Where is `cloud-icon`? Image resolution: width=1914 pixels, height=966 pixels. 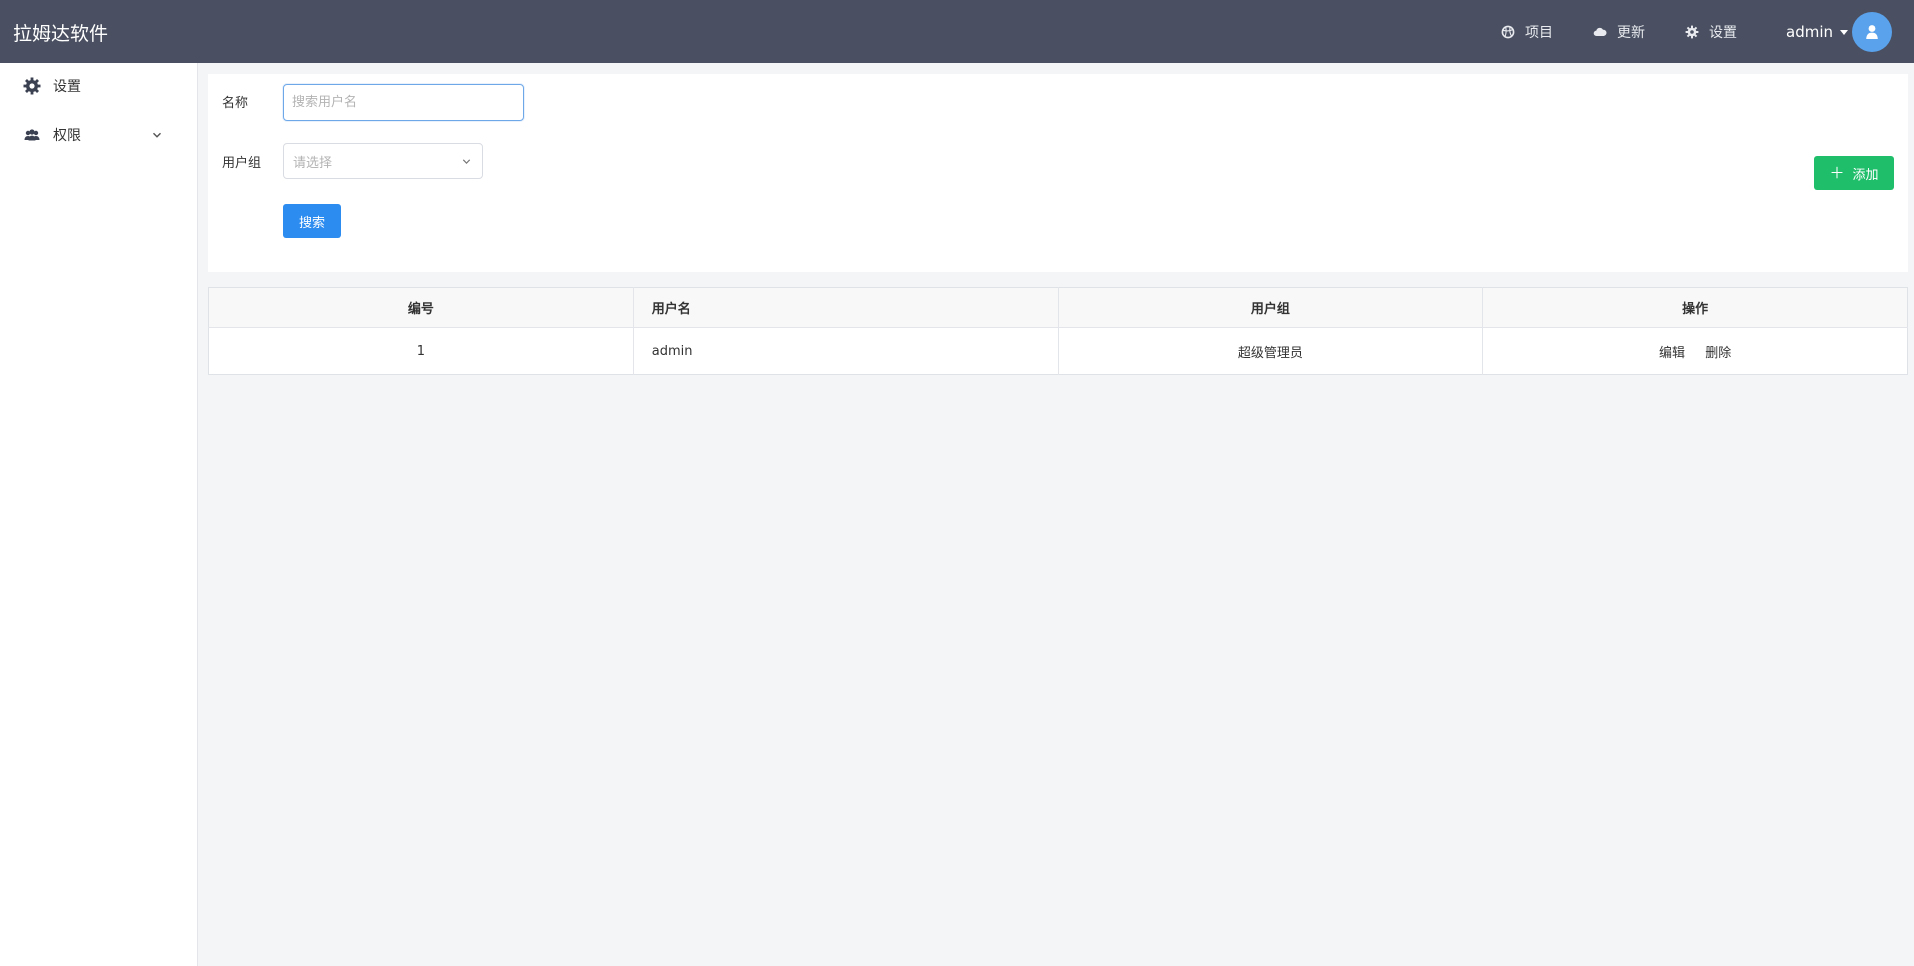
cloud-icon is located at coordinates (1600, 32).